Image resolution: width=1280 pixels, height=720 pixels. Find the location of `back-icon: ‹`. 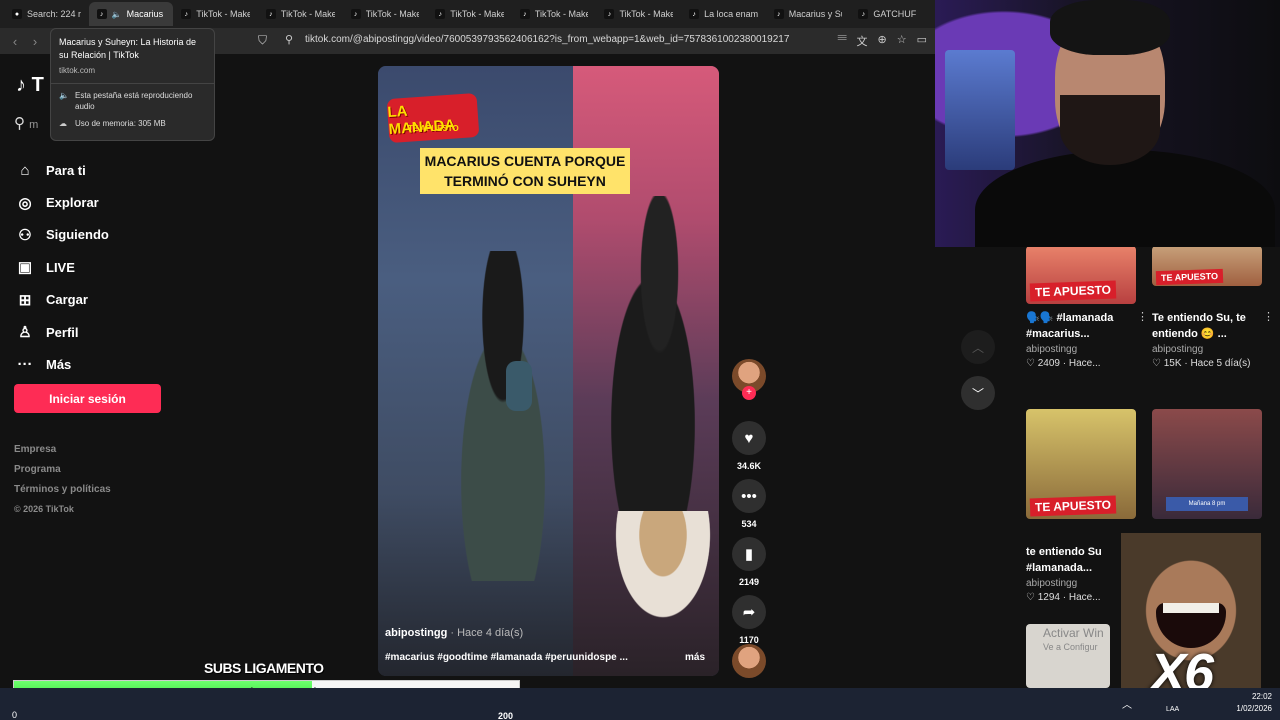

back-icon: ‹ is located at coordinates (15, 41).